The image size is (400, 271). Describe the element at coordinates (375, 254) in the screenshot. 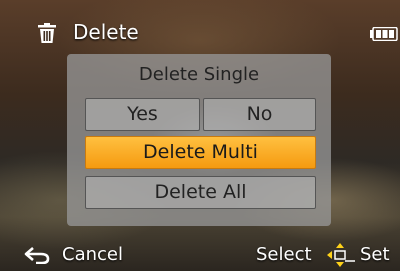

I see `set-label: Set` at that location.